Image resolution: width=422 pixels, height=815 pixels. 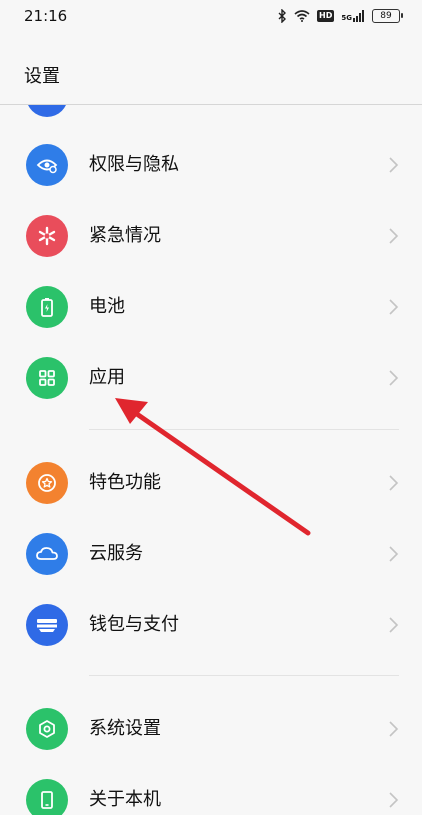 What do you see at coordinates (125, 235) in the screenshot?
I see `settings-item-label: 紧急情况` at bounding box center [125, 235].